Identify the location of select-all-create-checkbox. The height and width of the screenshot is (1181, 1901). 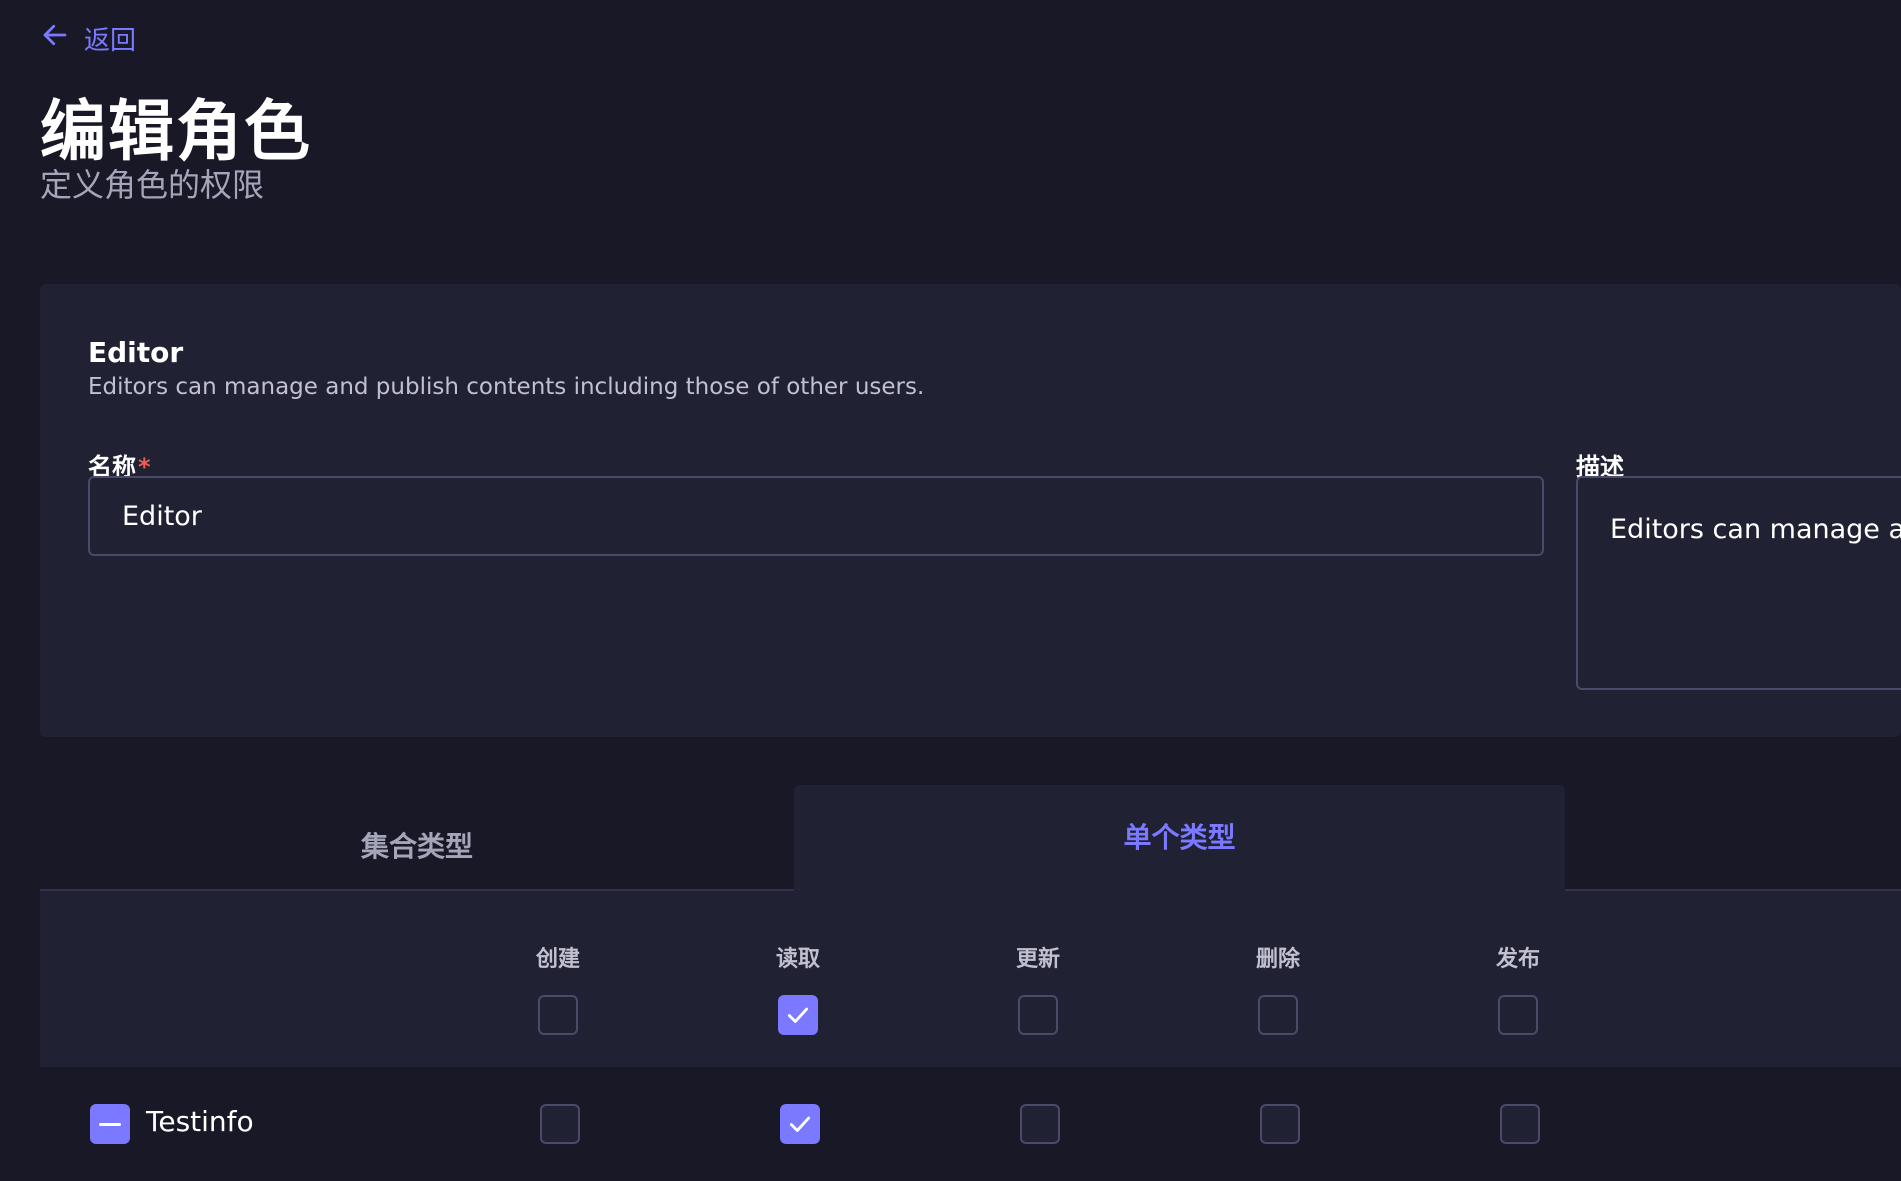
(558, 1015).